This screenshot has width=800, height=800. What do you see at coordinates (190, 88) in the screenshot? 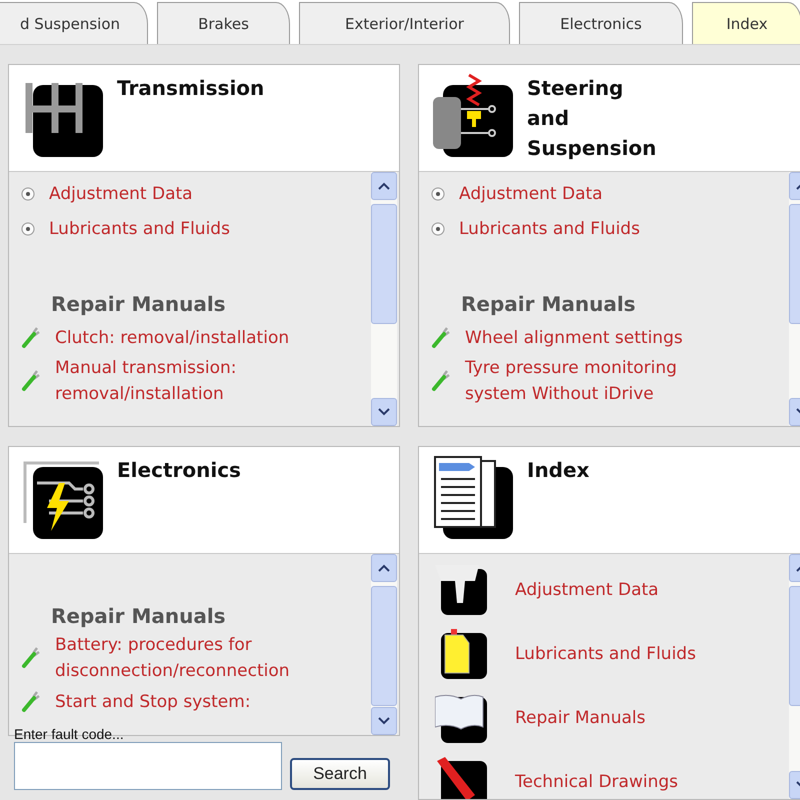
I see `panel-title: Transmission` at bounding box center [190, 88].